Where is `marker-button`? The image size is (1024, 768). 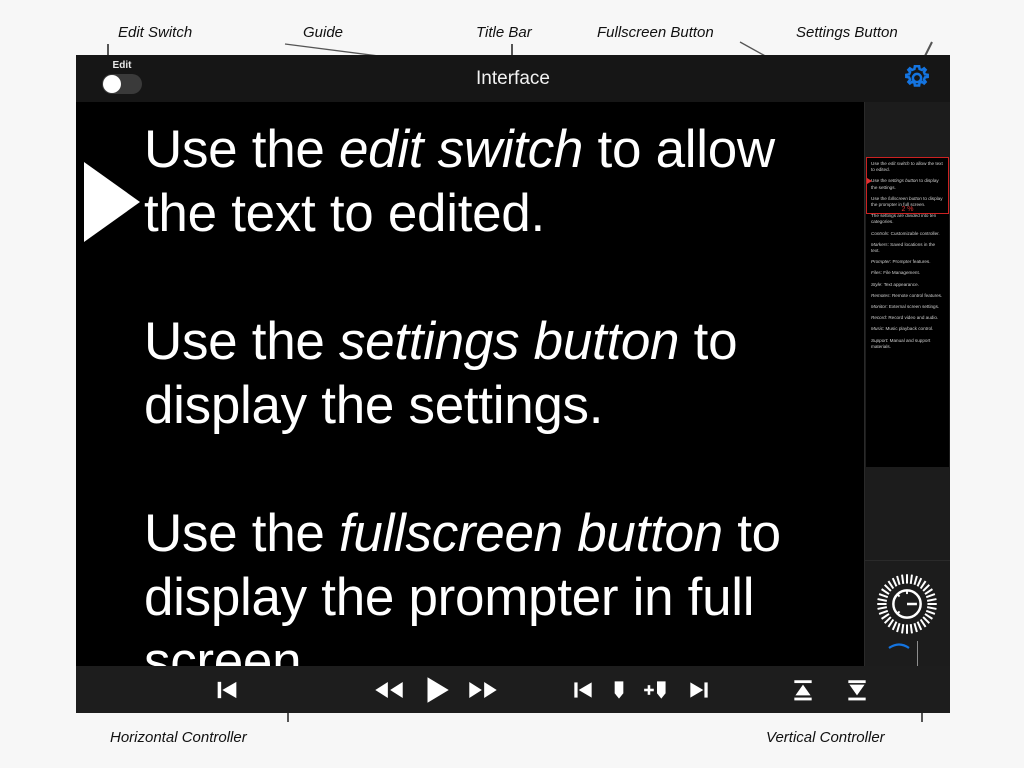 marker-button is located at coordinates (619, 690).